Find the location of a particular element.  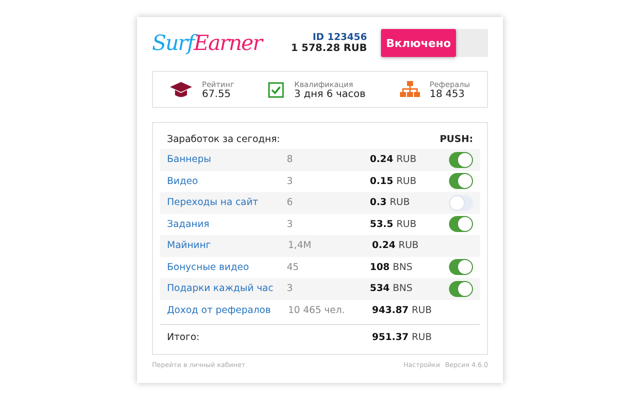

graduation-cap-icon is located at coordinates (181, 90).